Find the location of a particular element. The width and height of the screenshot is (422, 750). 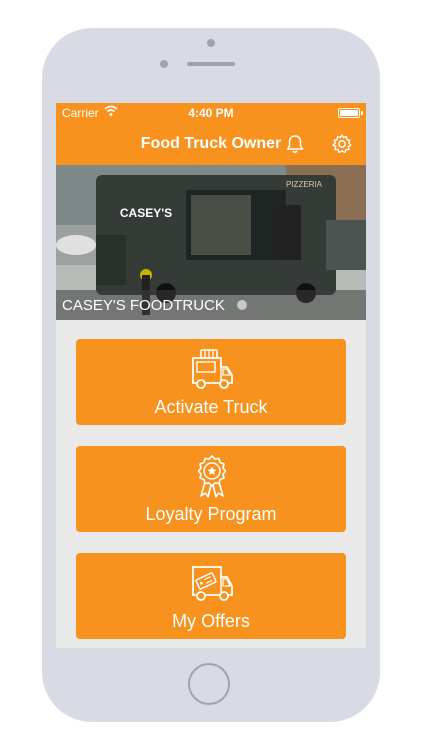

activate-truck-button: Activate Truck is located at coordinates (211, 382).